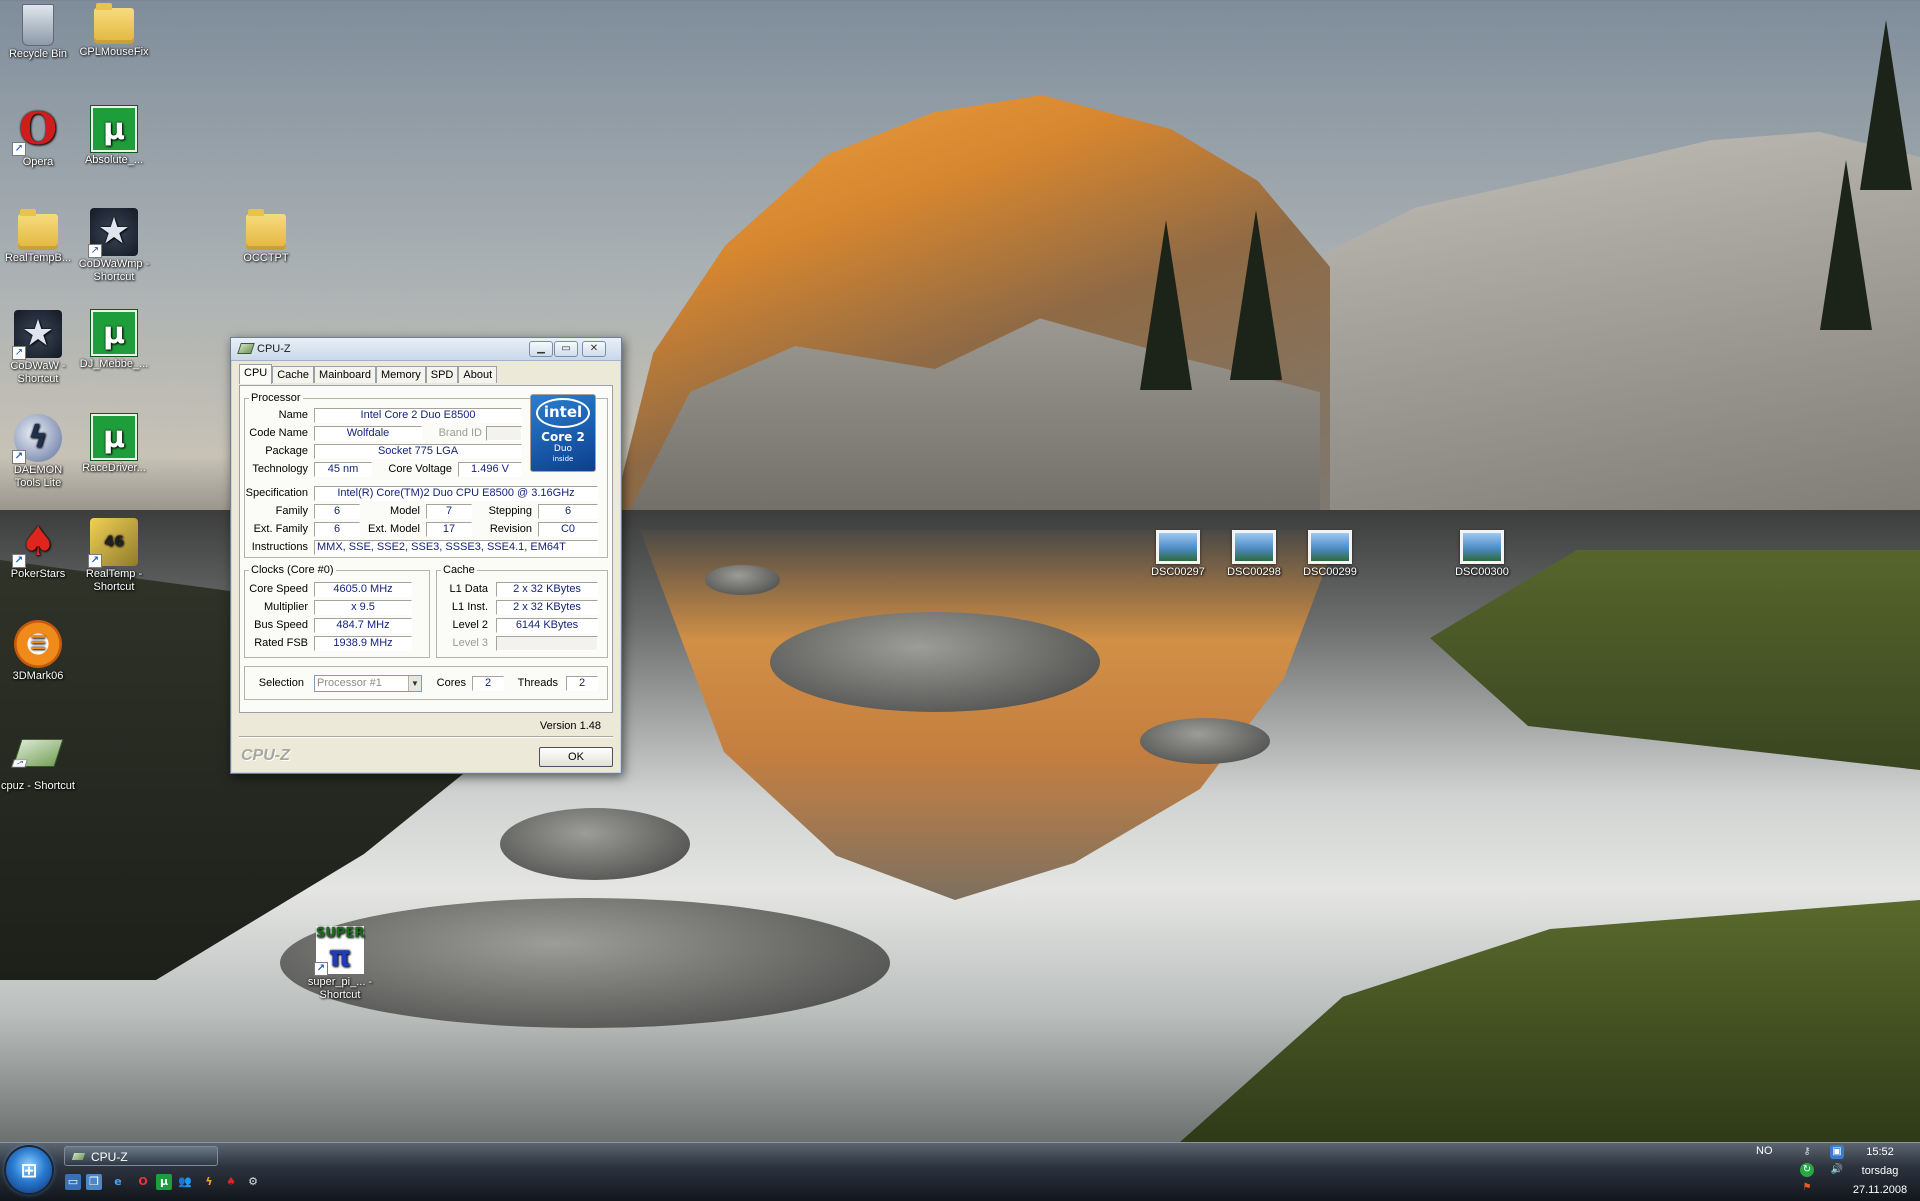 This screenshot has width=1920, height=1201. What do you see at coordinates (1178, 572) in the screenshot?
I see `desktop-icon-label: DSC00297` at bounding box center [1178, 572].